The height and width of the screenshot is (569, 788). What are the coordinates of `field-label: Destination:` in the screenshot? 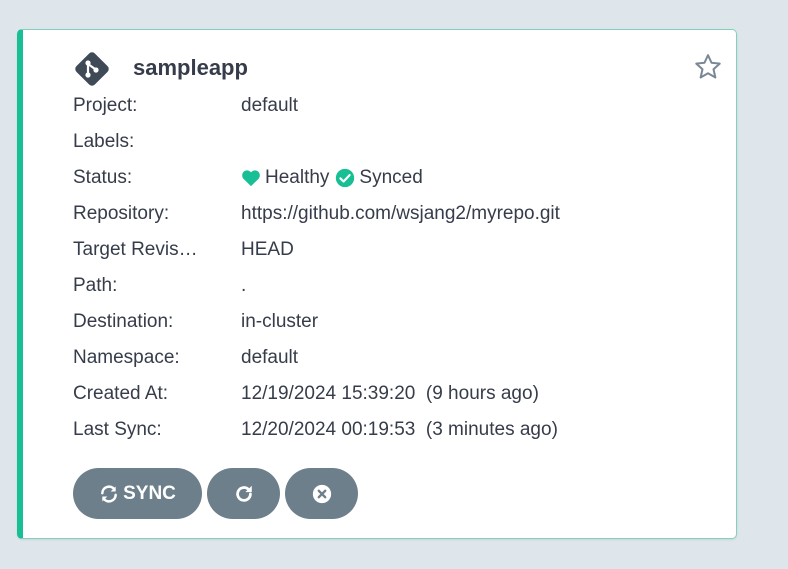 It's located at (123, 321).